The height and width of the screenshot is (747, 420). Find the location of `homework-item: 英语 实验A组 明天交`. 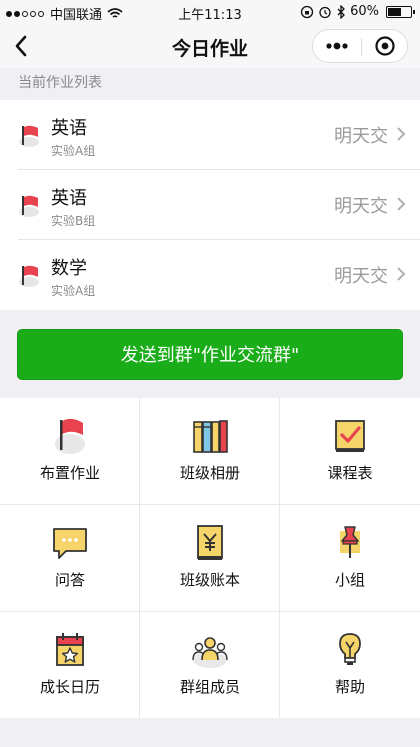

homework-item: 英语 实验A组 明天交 is located at coordinates (210, 135).